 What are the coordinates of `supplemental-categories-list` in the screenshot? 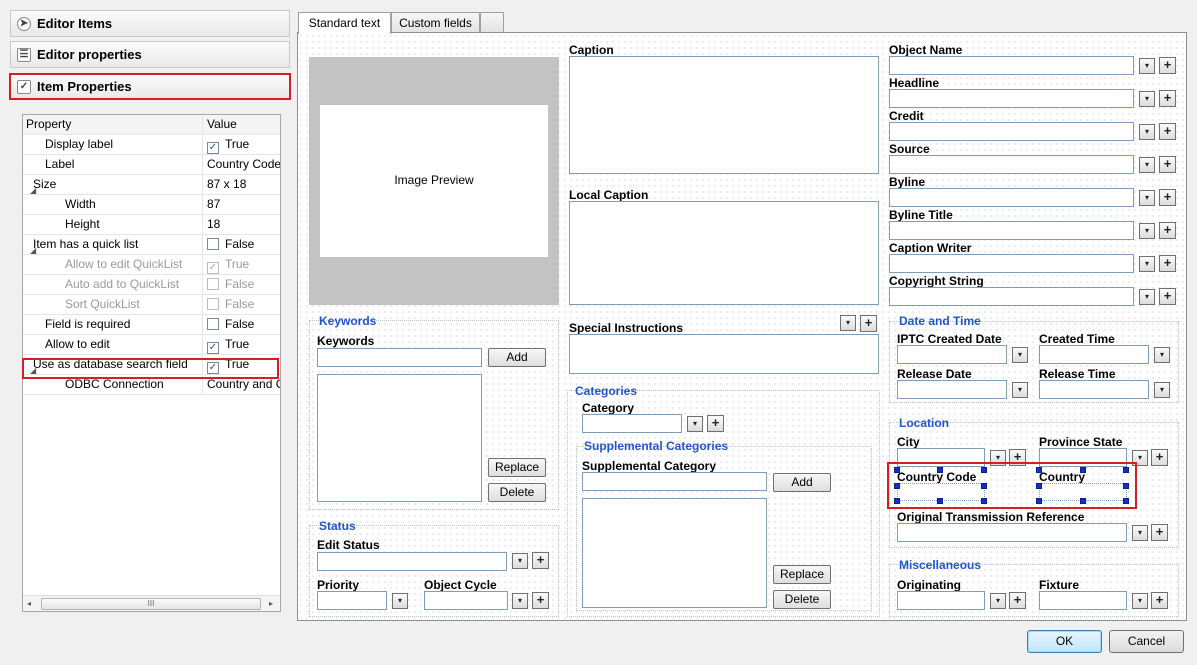 It's located at (674, 553).